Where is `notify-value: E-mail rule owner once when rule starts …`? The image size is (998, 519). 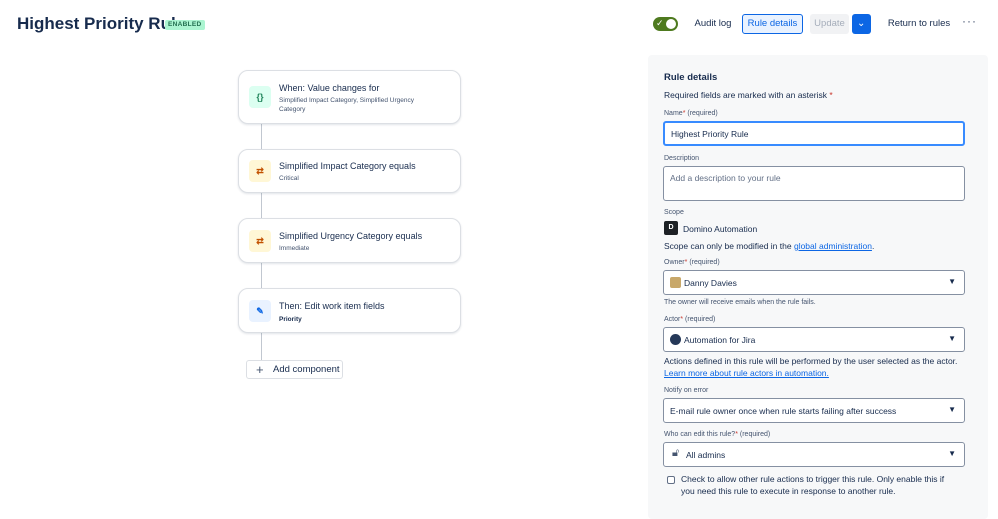
notify-value: E-mail rule owner once when rule starts … is located at coordinates (783, 411).